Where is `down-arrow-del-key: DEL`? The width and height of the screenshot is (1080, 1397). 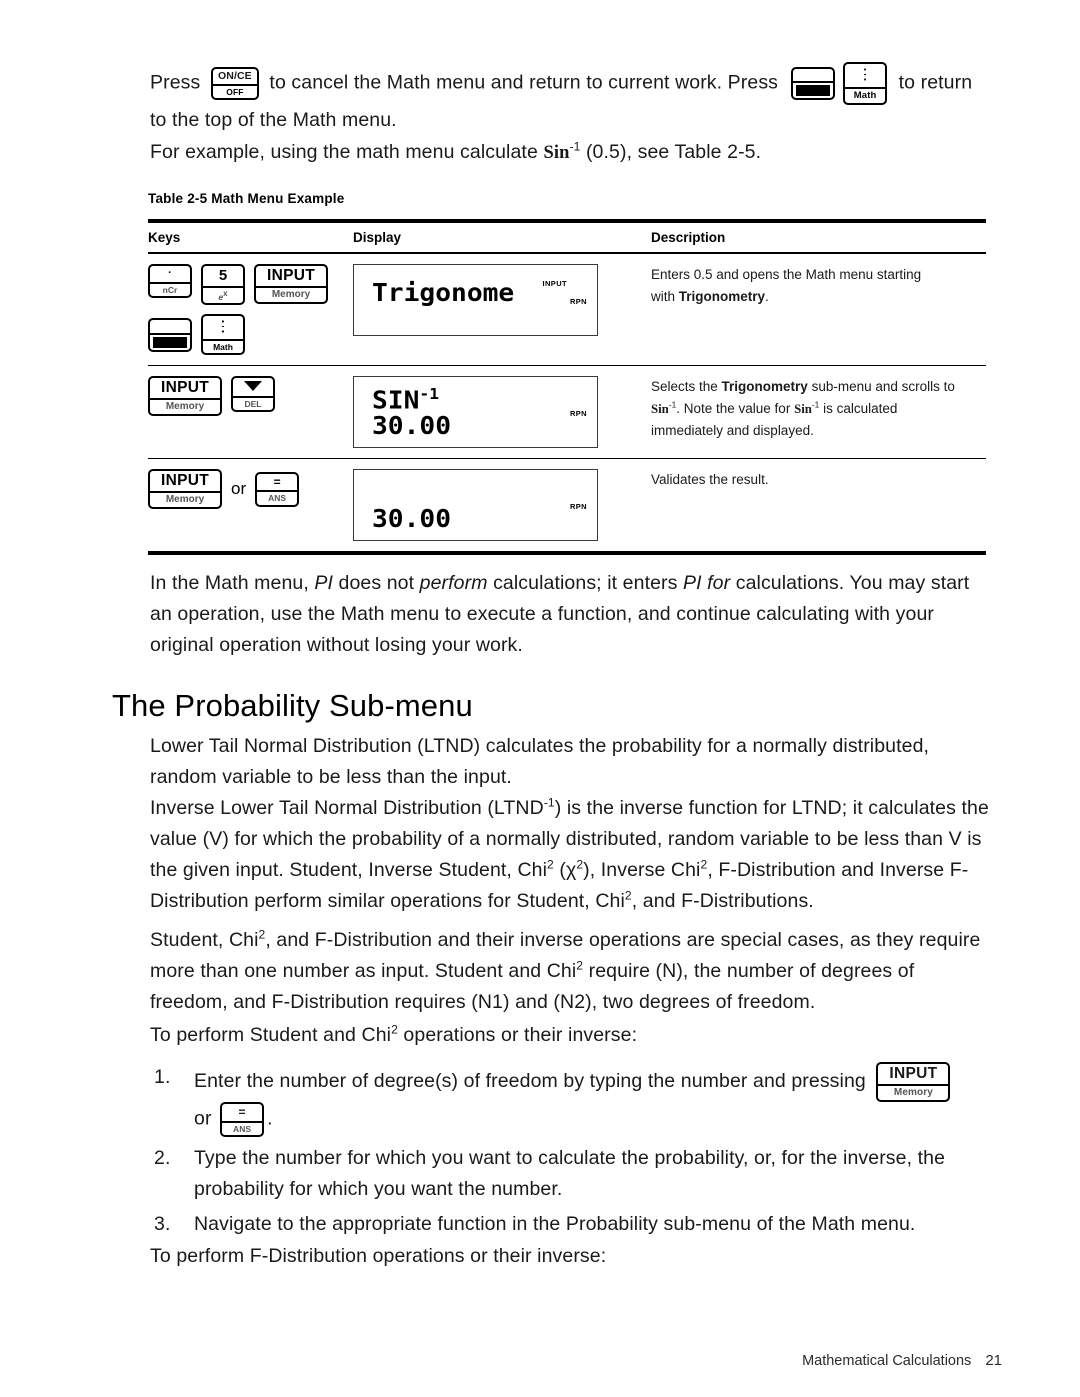
down-arrow-del-key: DEL is located at coordinates (253, 394).